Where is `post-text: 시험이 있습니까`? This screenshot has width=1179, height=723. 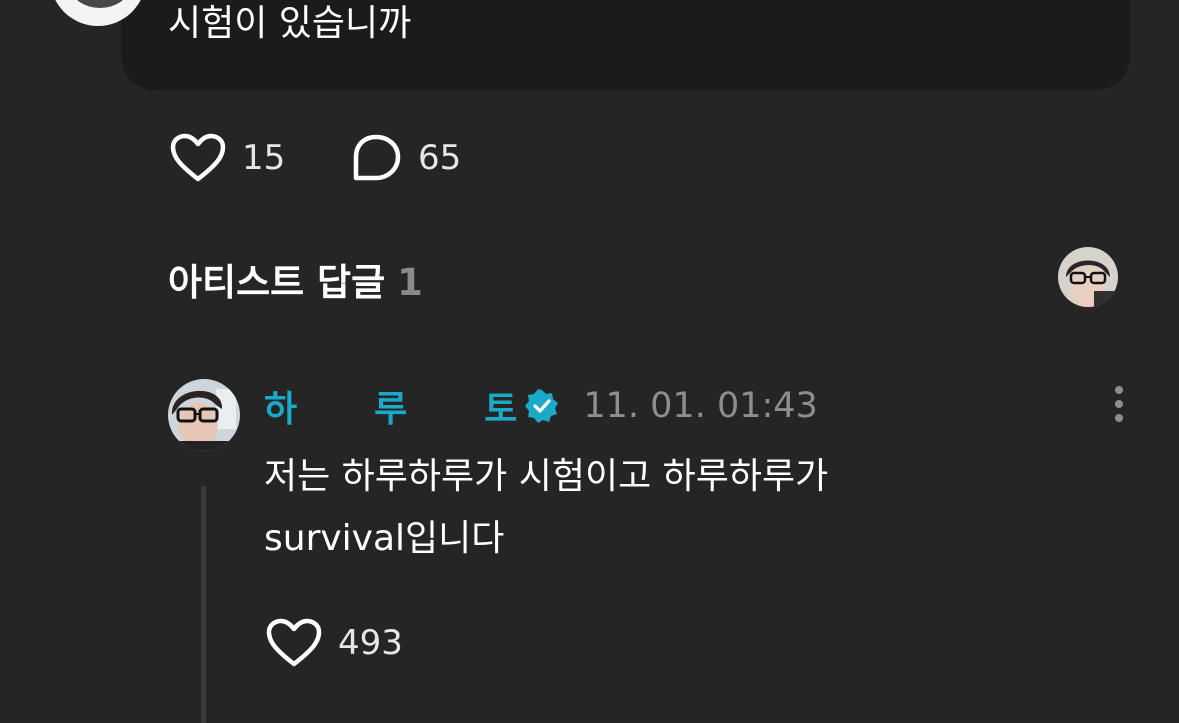 post-text: 시험이 있습니까 is located at coordinates (290, 23).